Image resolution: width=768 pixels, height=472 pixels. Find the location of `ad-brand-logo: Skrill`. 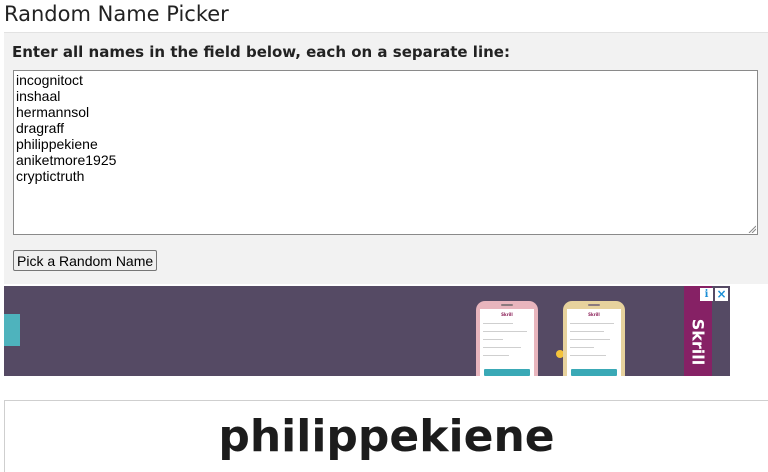

ad-brand-logo: Skrill is located at coordinates (698, 342).